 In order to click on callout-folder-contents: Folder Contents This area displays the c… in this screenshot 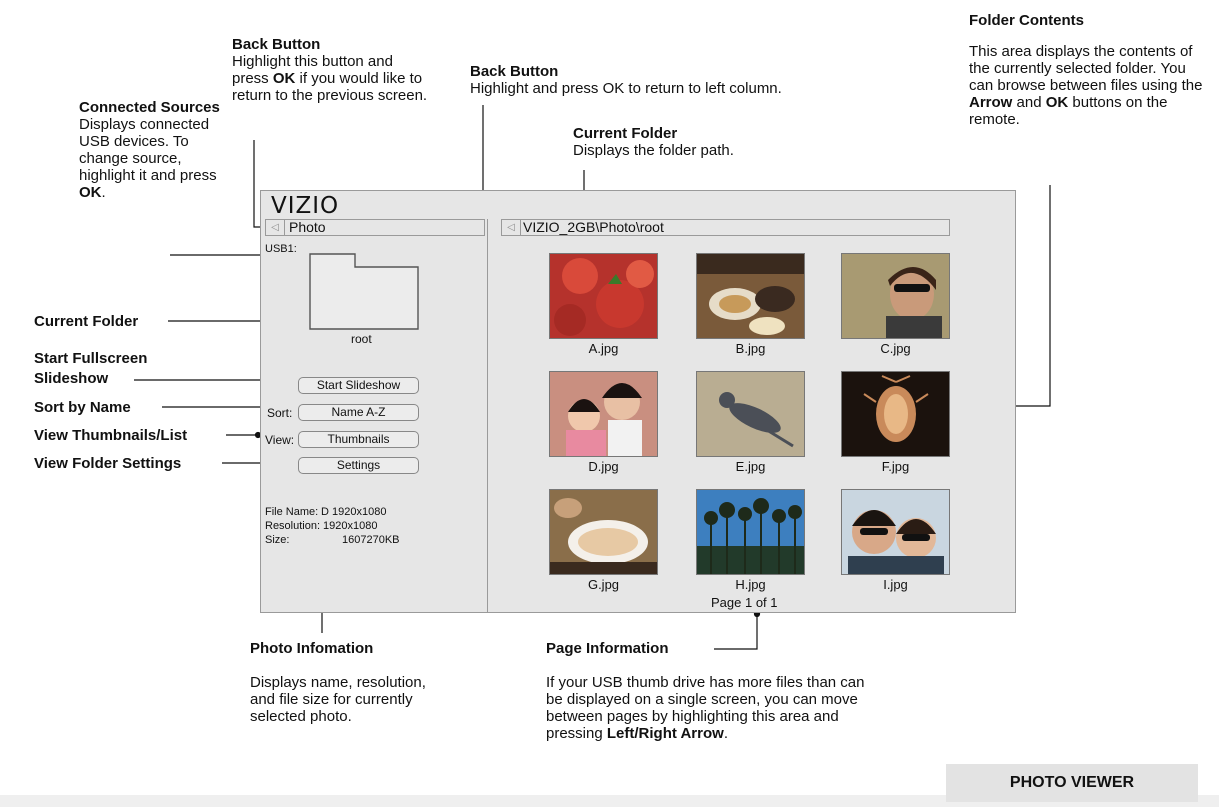, I will do `click(1089, 70)`.